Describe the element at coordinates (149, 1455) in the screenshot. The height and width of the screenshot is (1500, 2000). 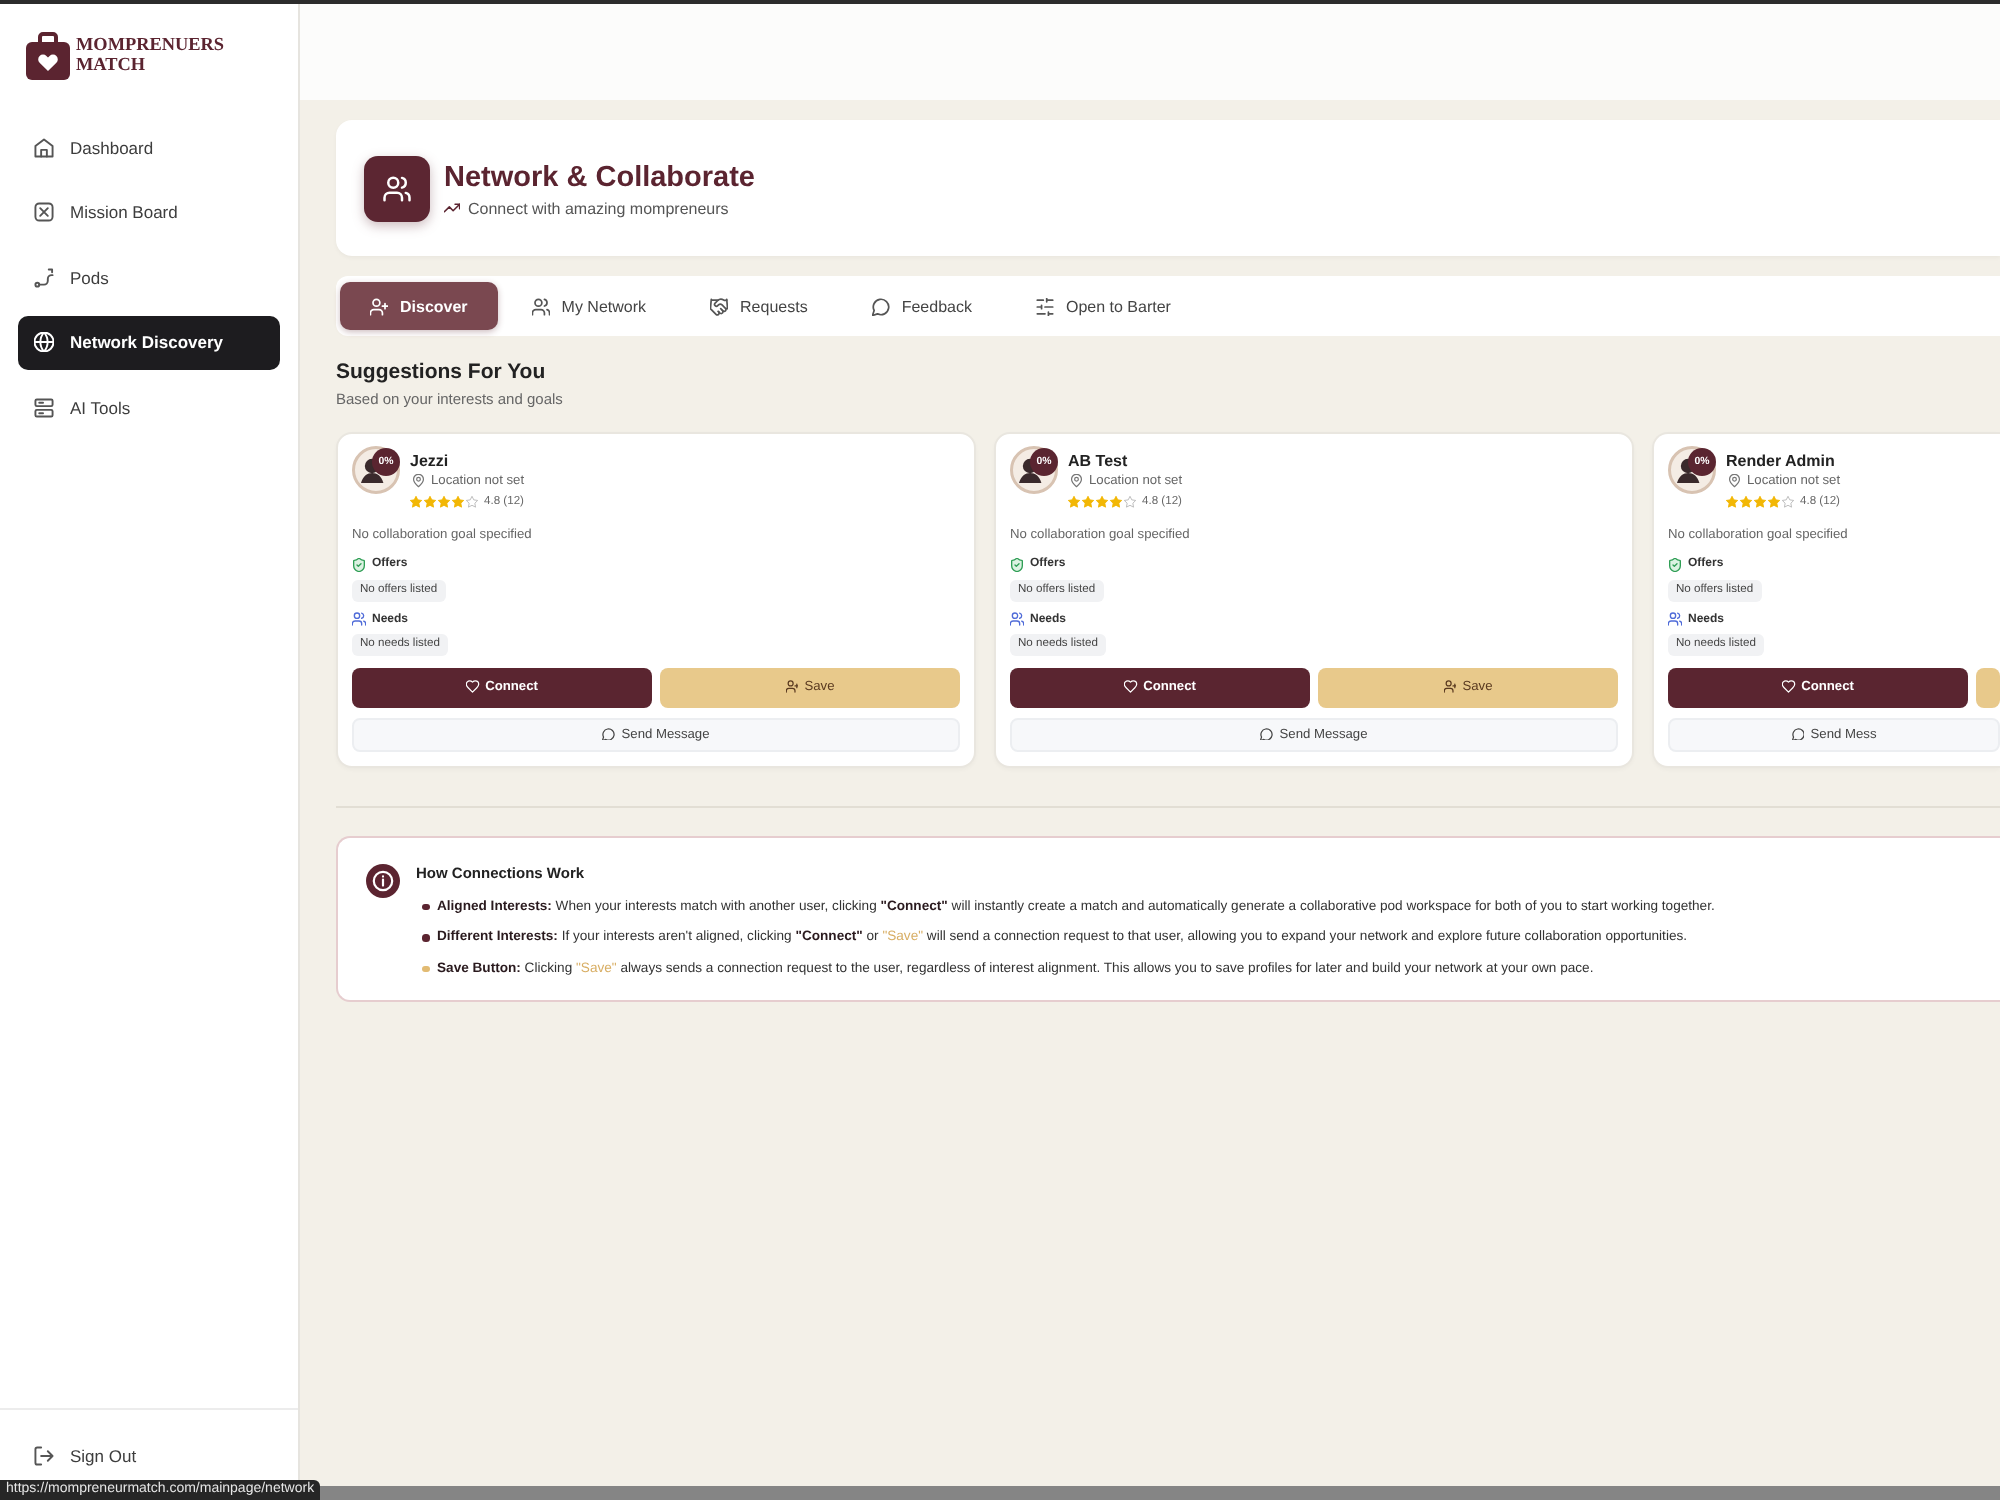
I see `sign-out-button: Sign Out` at that location.